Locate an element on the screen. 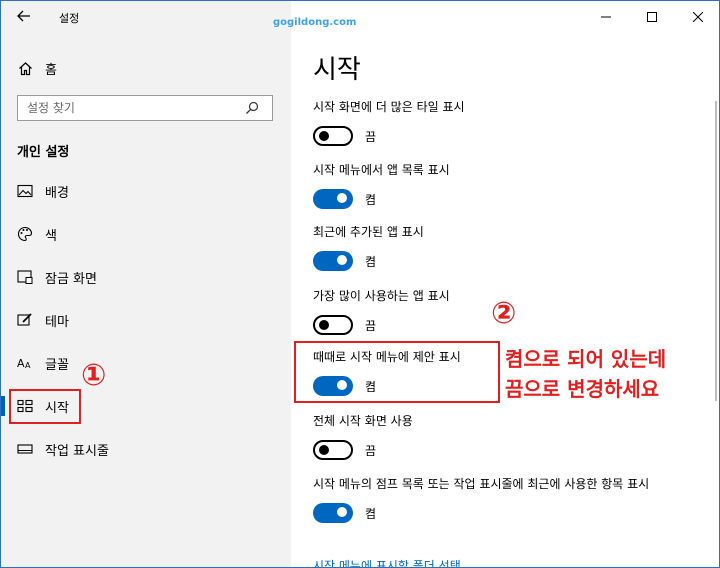  setting-full-screen: 전체 시작 화면 사용 끔 is located at coordinates (513, 436).